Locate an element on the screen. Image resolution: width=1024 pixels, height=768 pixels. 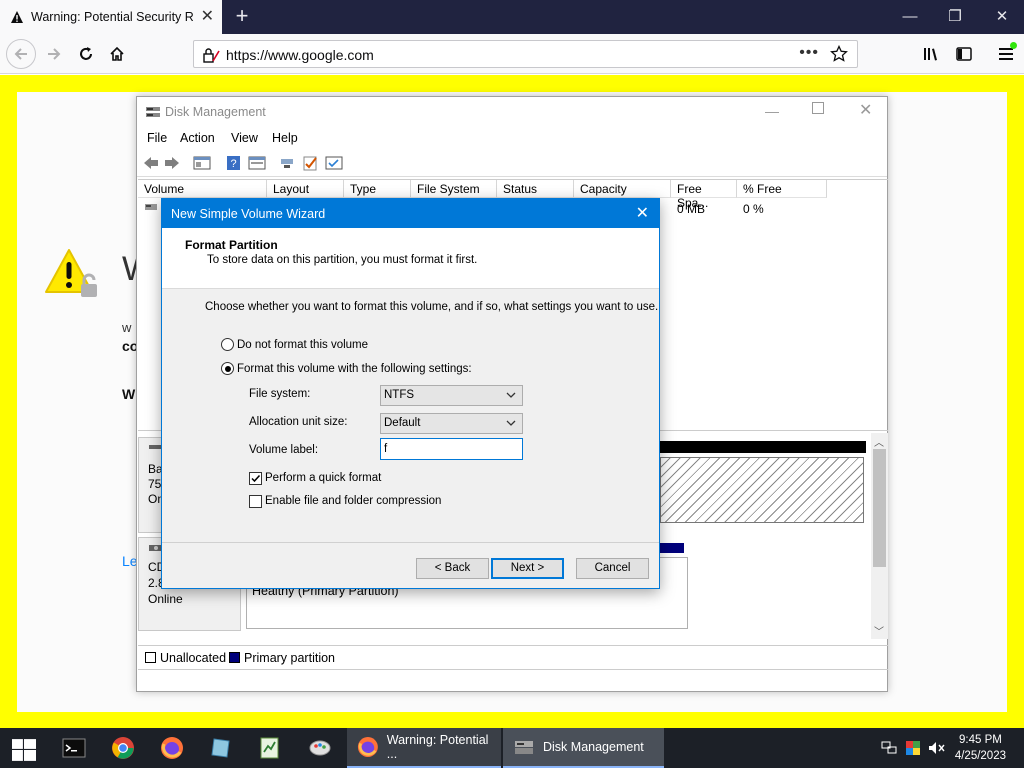
clock: 9:45 PM 4/25/2023 is located at coordinates (980, 748).